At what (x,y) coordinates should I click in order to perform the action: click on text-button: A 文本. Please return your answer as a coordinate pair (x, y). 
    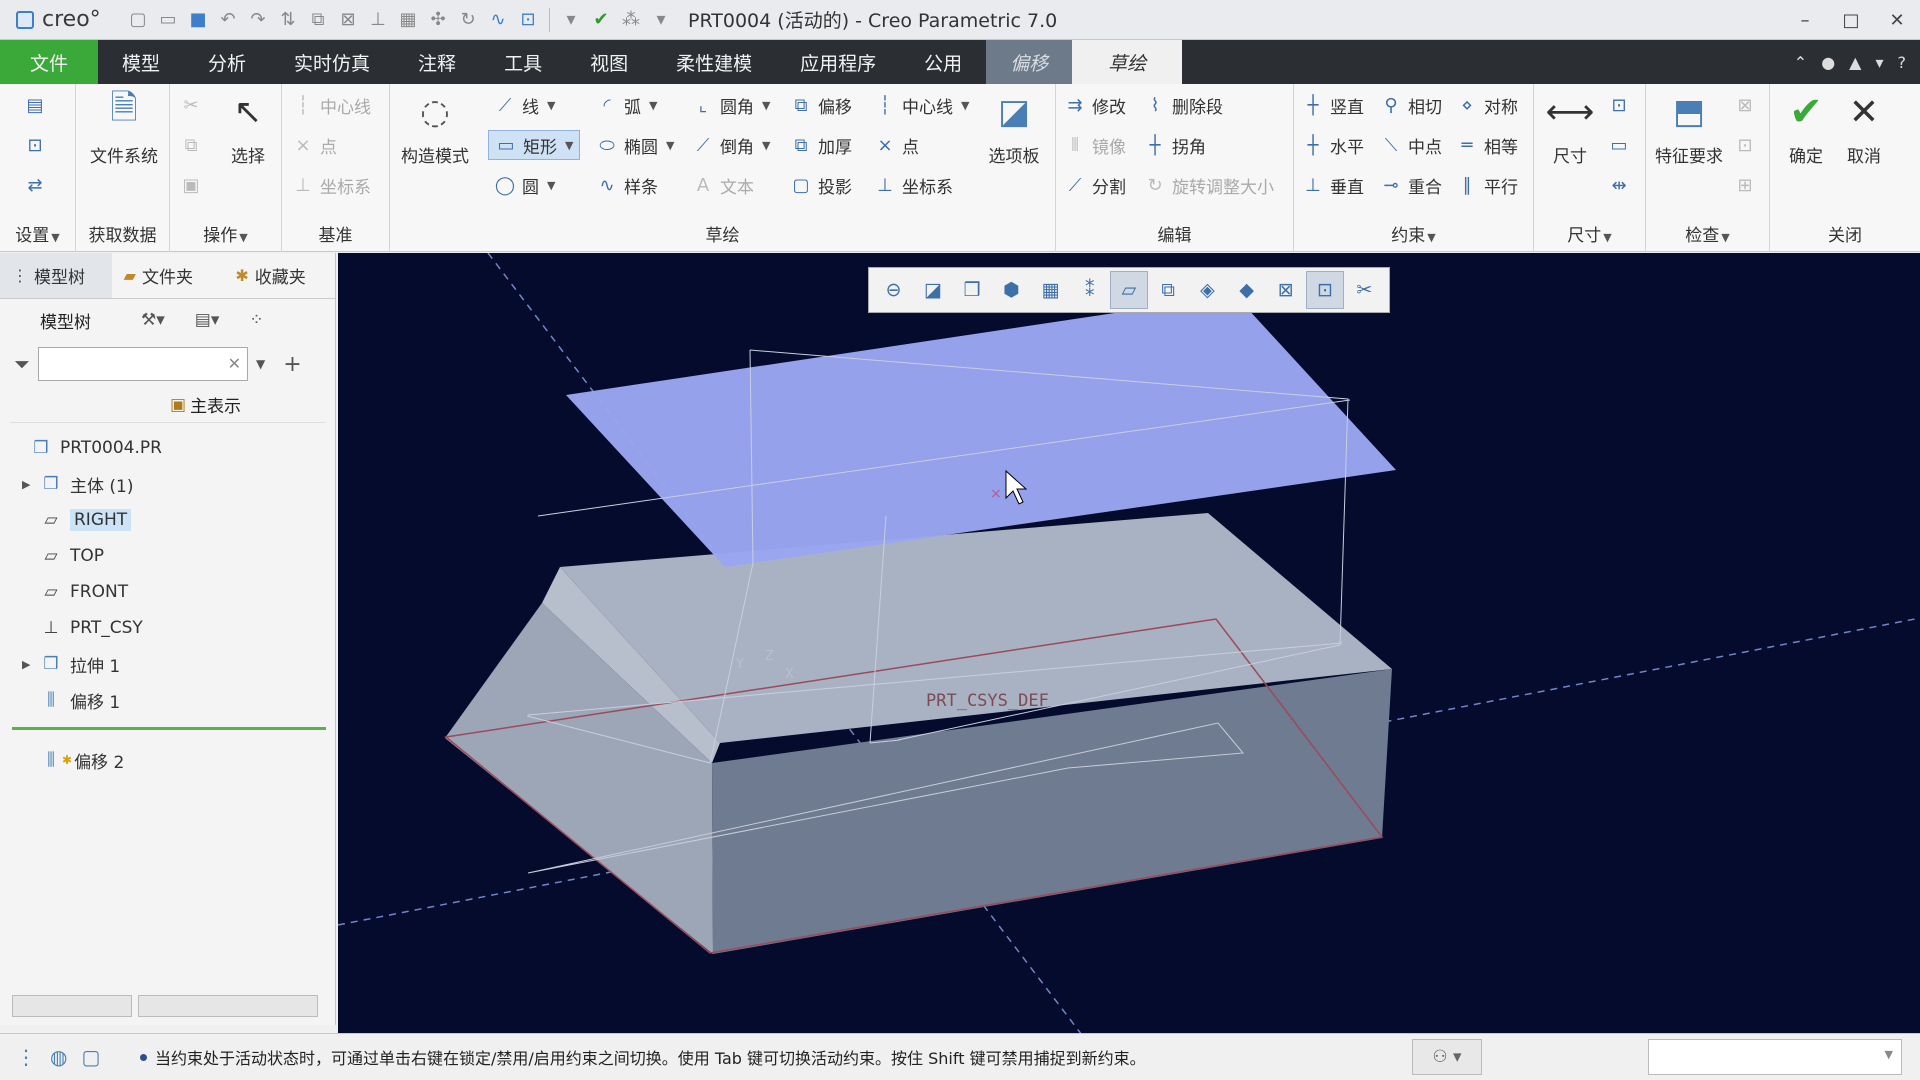
    Looking at the image, I should click on (723, 185).